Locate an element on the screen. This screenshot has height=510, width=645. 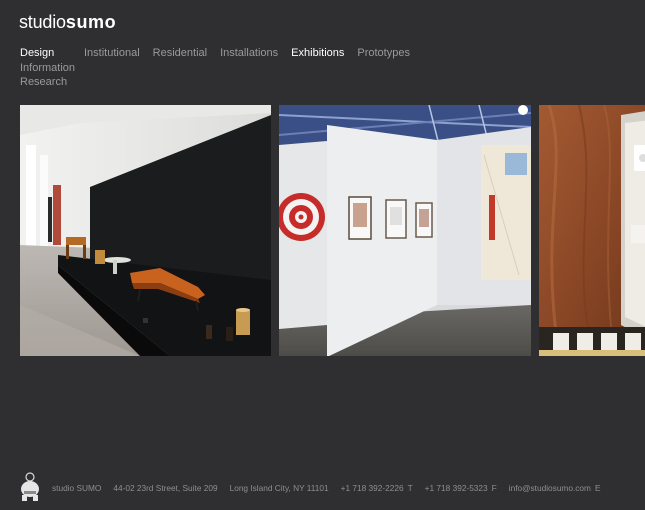
gallery-image-wood-display is located at coordinates (592, 230).